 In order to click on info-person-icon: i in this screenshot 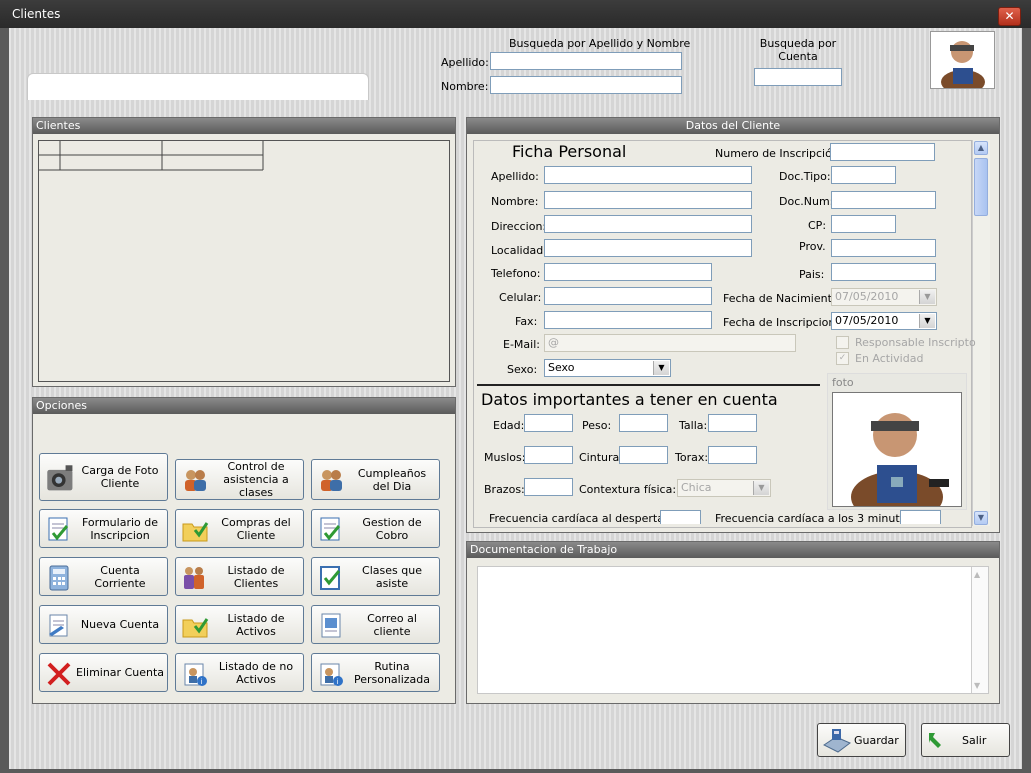, I will do `click(195, 674)`.